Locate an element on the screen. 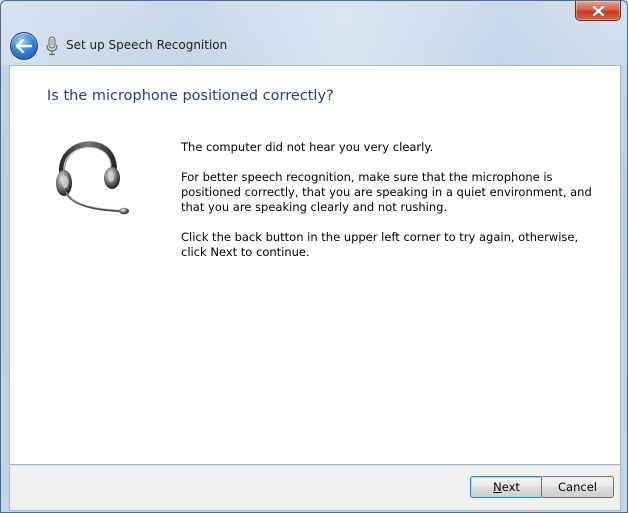  page-title: Is the microphone positioned correctly? is located at coordinates (190, 96).